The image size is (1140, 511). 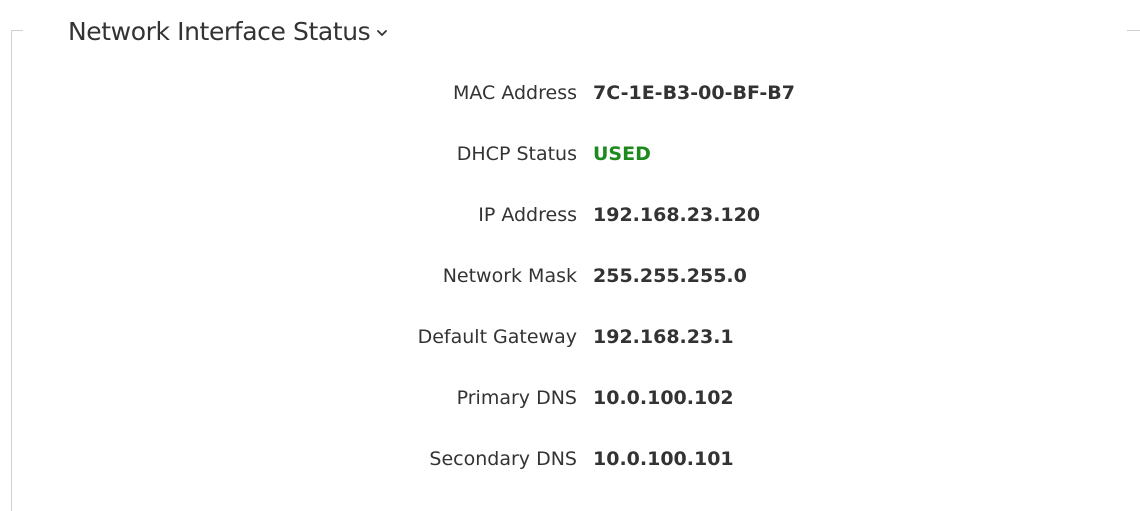 I want to click on field-label-mac-address: MAC Address, so click(x=514, y=93).